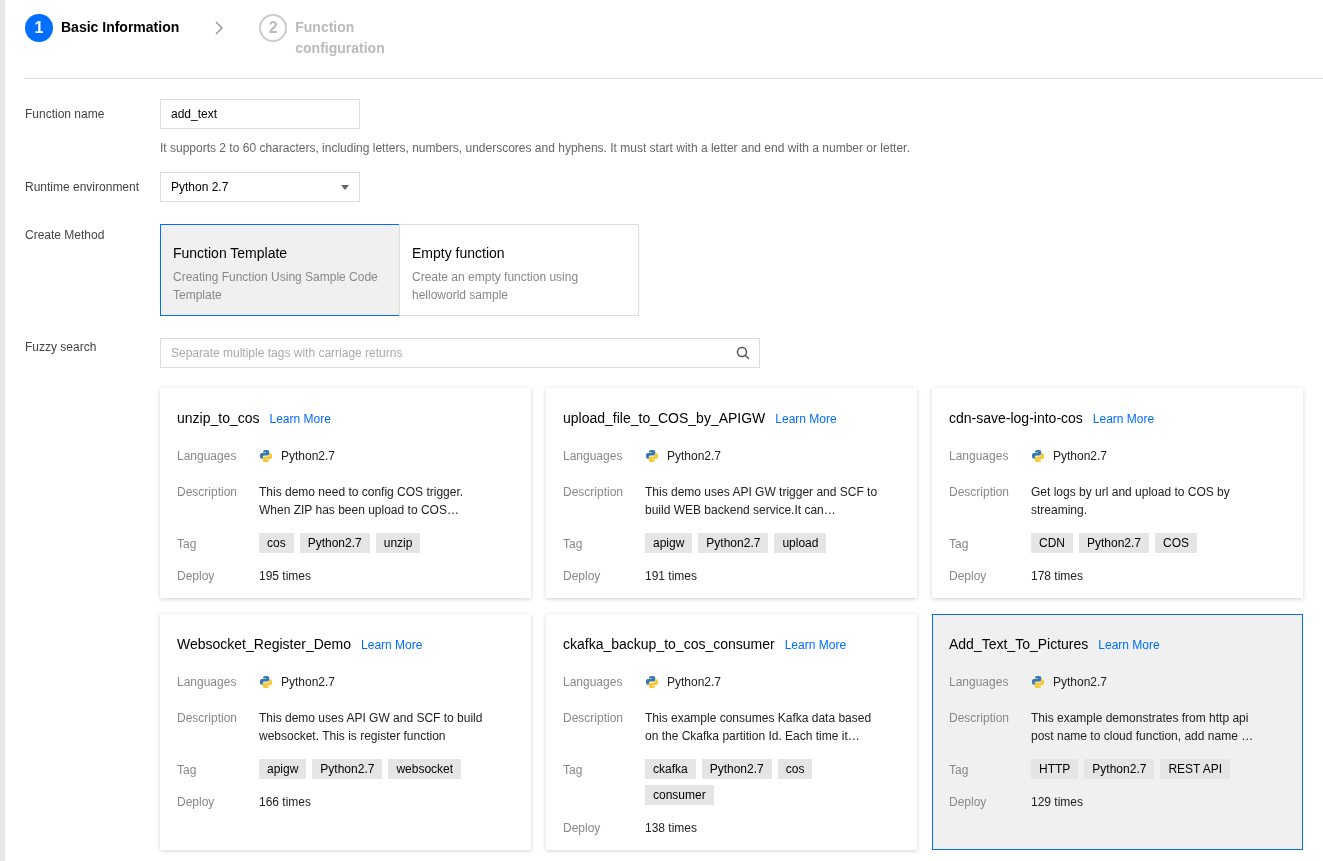 Image resolution: width=1323 pixels, height=861 pixels. Describe the element at coordinates (671, 576) in the screenshot. I see `deploy-count: 191 times` at that location.